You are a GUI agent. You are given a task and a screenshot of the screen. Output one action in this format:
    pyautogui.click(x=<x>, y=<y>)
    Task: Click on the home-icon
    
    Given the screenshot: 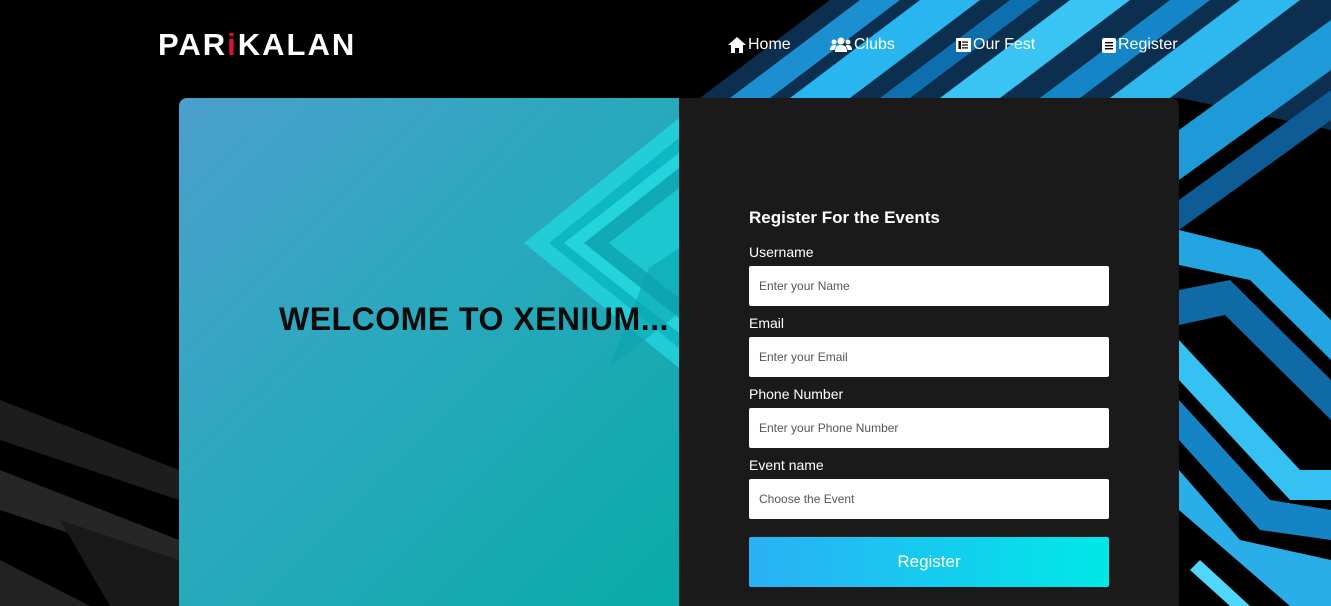 What is the action you would take?
    pyautogui.click(x=737, y=45)
    